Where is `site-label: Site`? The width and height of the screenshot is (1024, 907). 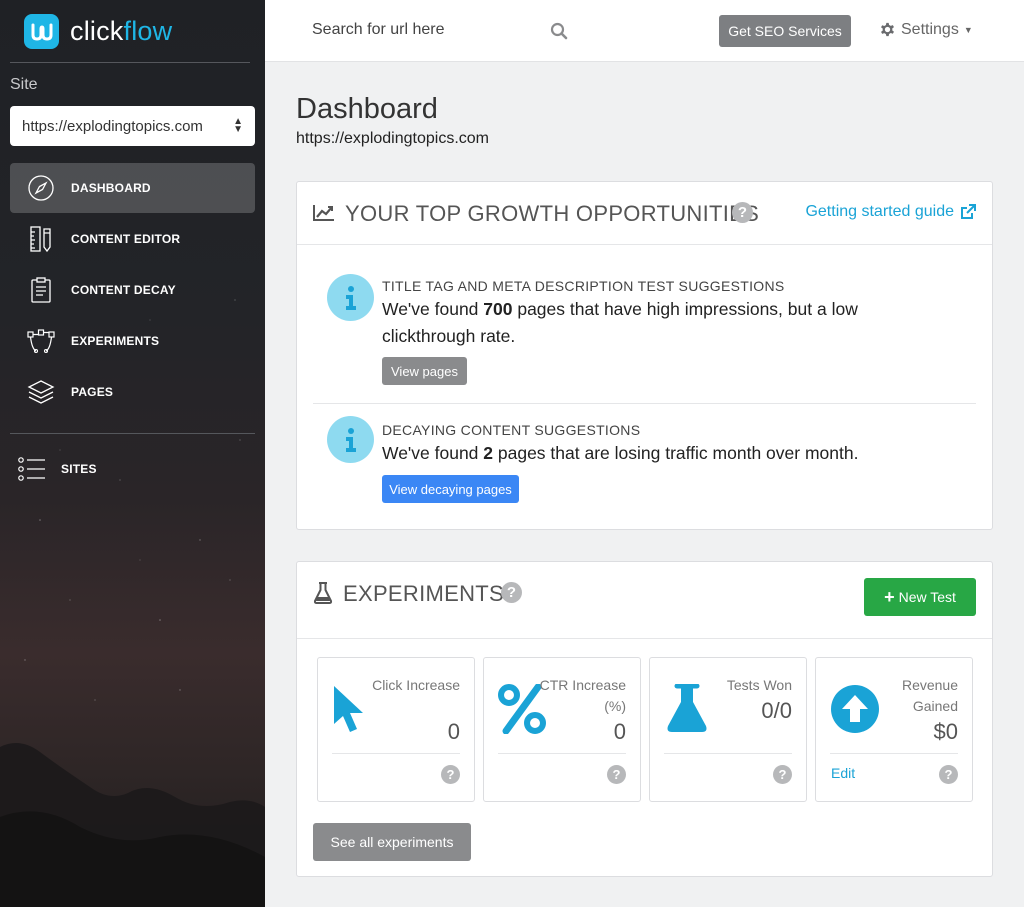 site-label: Site is located at coordinates (24, 84).